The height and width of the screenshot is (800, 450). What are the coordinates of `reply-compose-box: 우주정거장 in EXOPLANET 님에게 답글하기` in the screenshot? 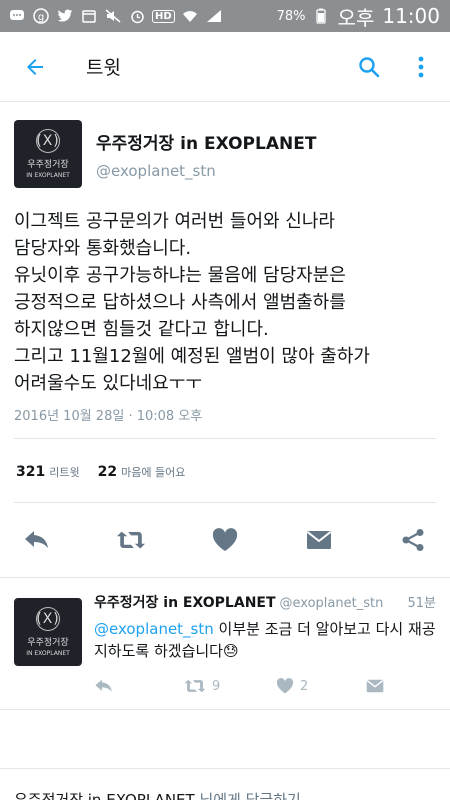 It's located at (225, 784).